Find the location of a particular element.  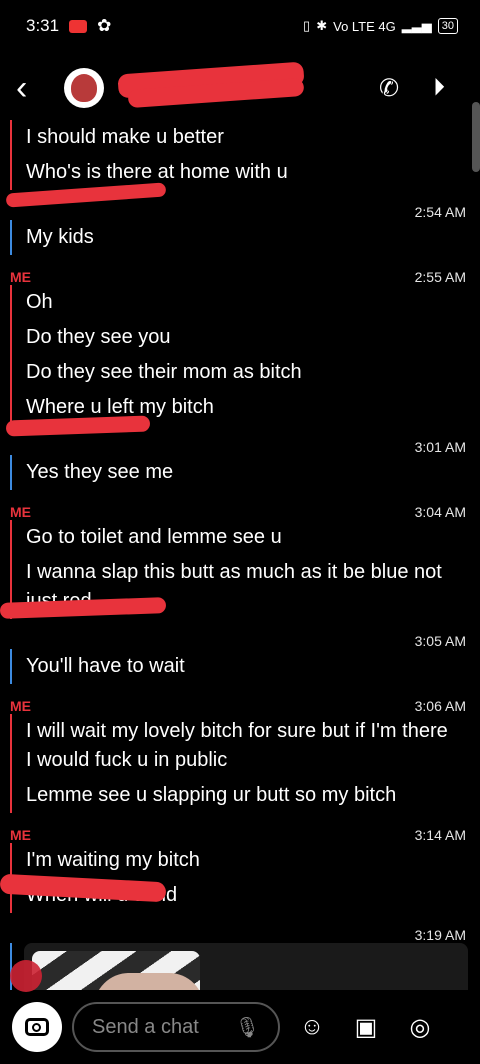

chat-bottom-bar: Send a chat 🎙 ☺ ▣ ◎ is located at coordinates (240, 1027).